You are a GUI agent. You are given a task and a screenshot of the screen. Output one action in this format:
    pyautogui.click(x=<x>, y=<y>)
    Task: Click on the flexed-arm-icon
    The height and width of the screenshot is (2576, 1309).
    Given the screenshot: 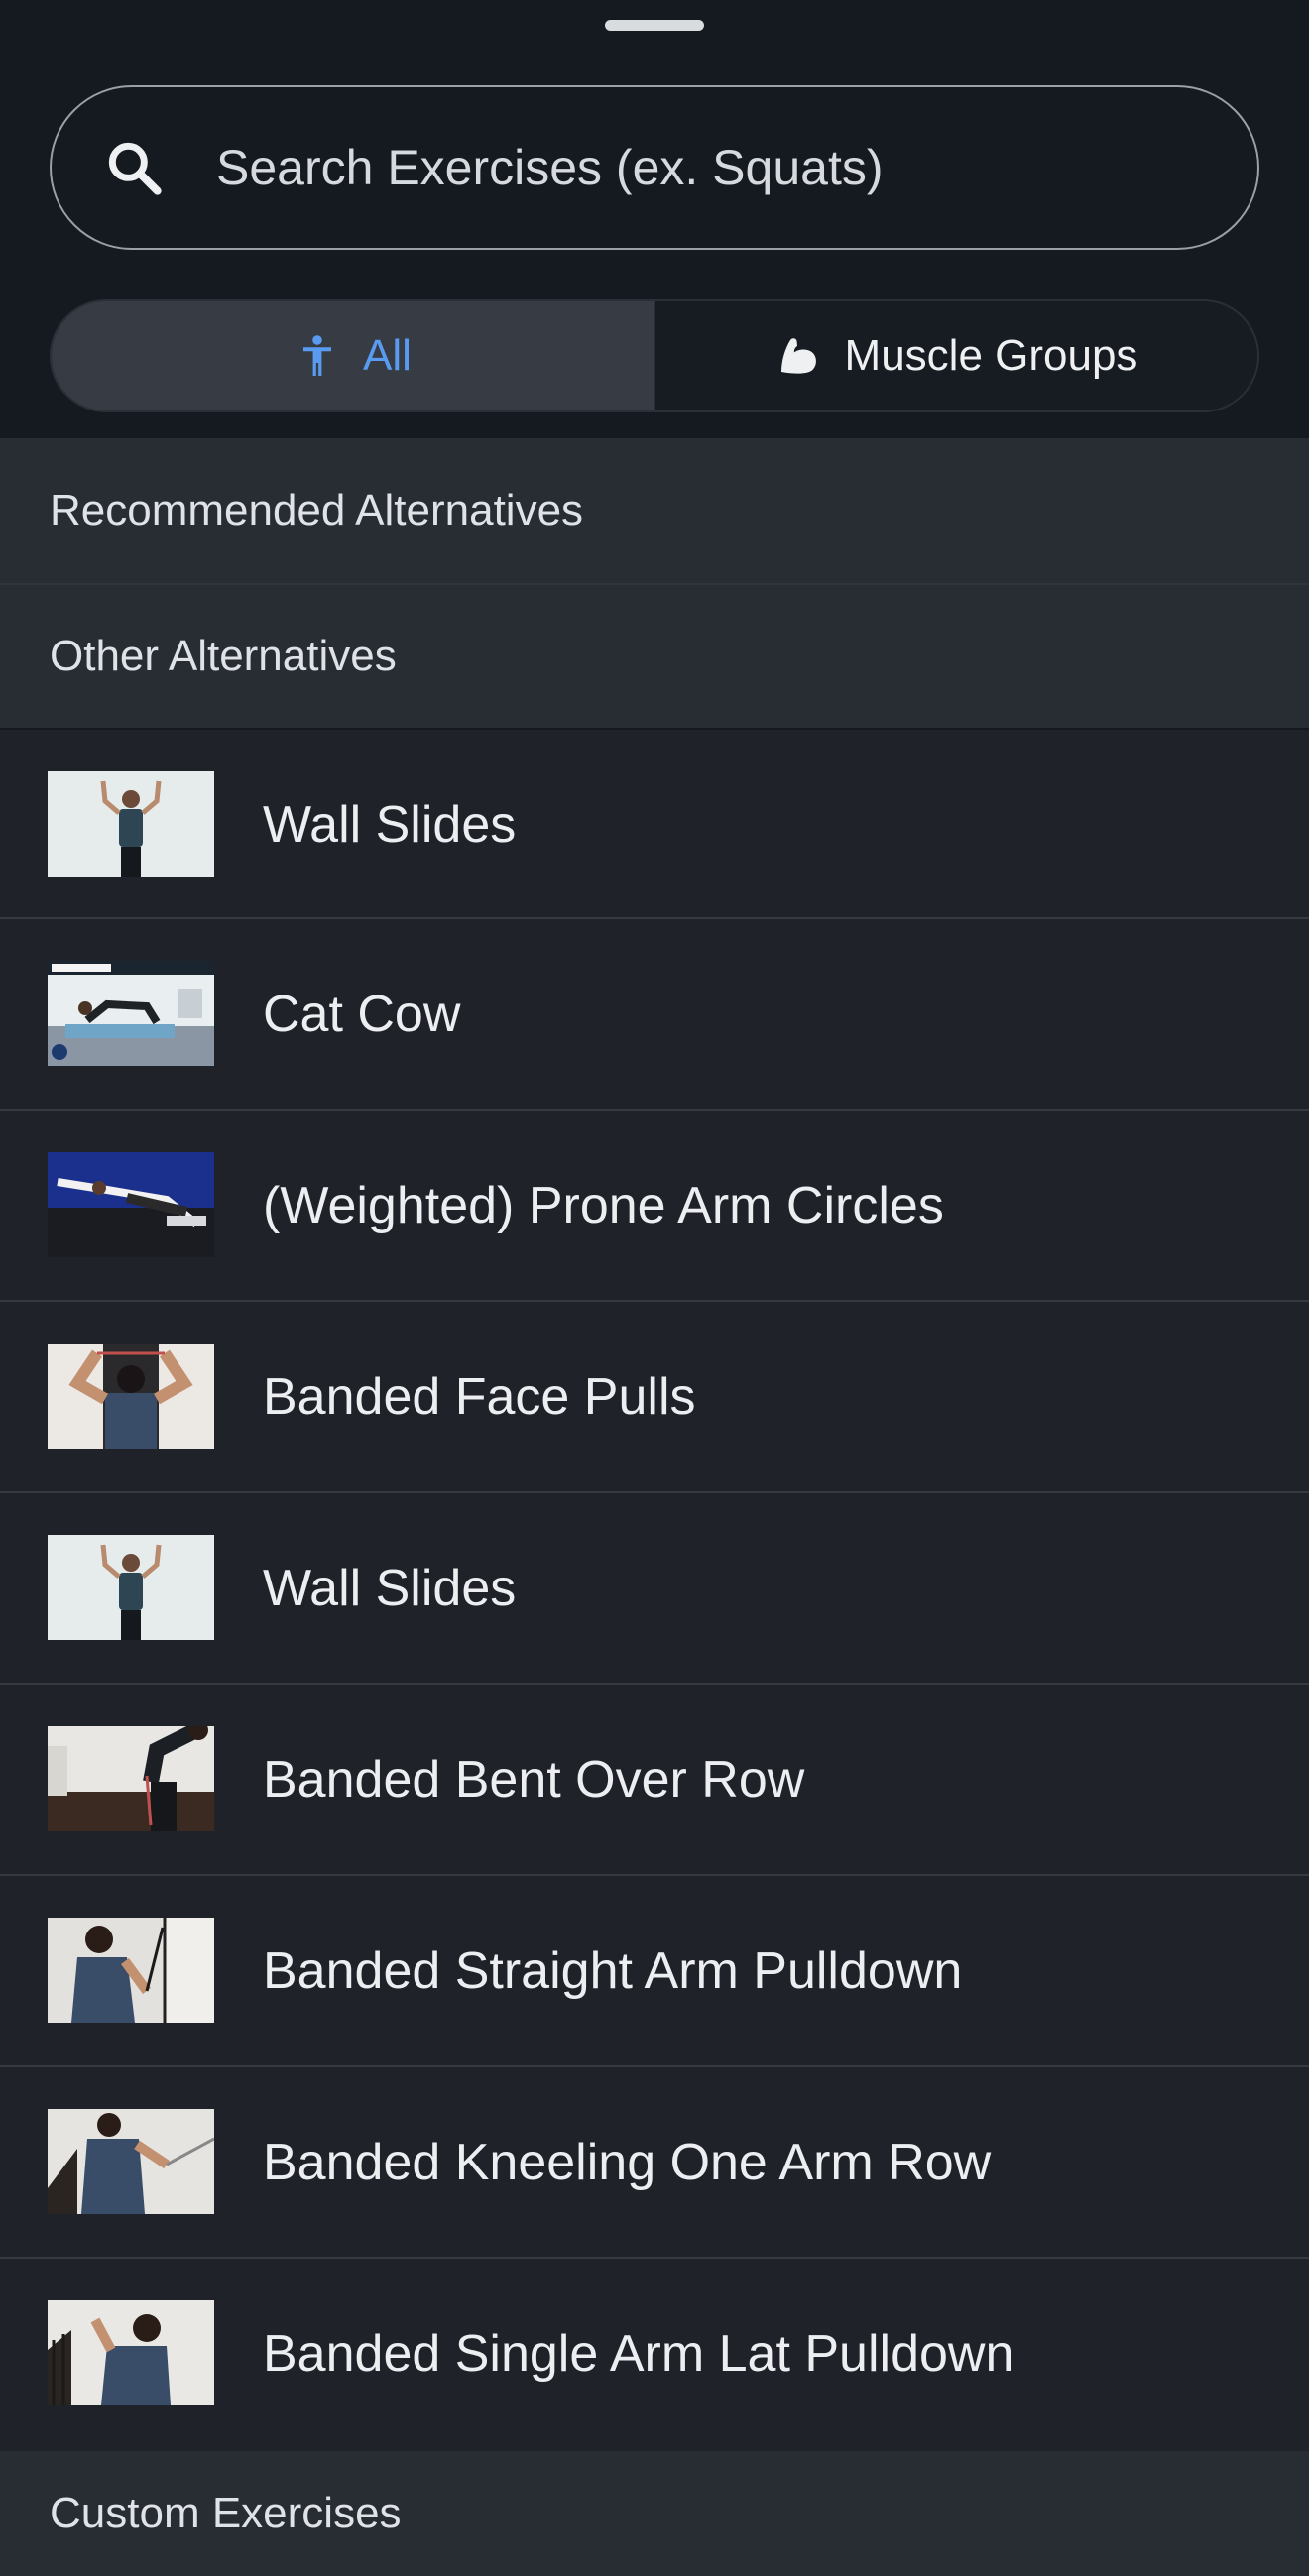 What is the action you would take?
    pyautogui.click(x=798, y=356)
    